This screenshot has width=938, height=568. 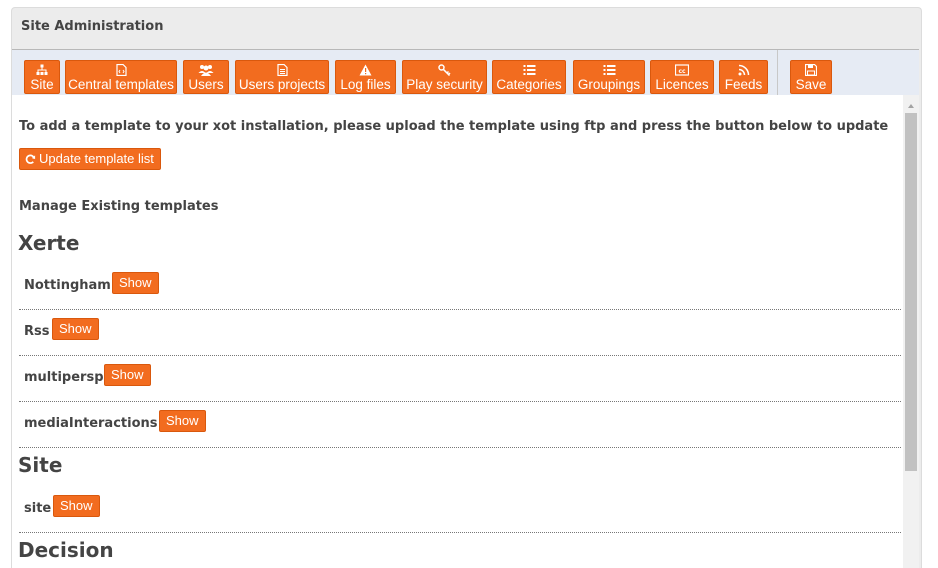 What do you see at coordinates (460, 379) in the screenshot?
I see `template-row: multipersp Show` at bounding box center [460, 379].